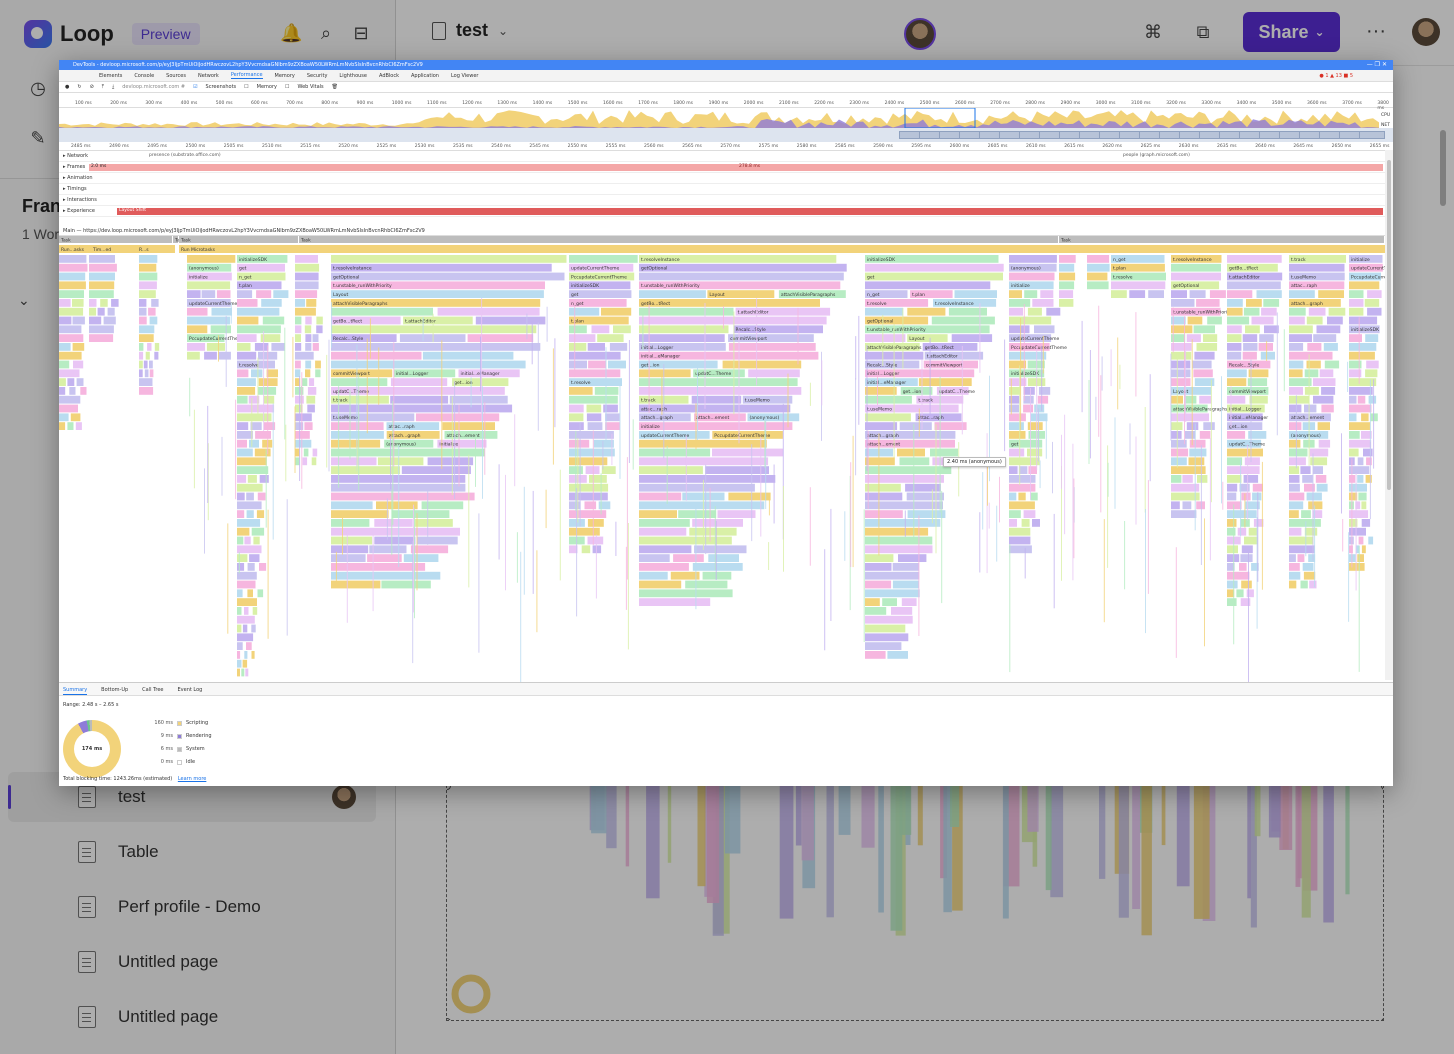  What do you see at coordinates (287, 87) in the screenshot?
I see `checkbox-icon: ☐` at bounding box center [287, 87].